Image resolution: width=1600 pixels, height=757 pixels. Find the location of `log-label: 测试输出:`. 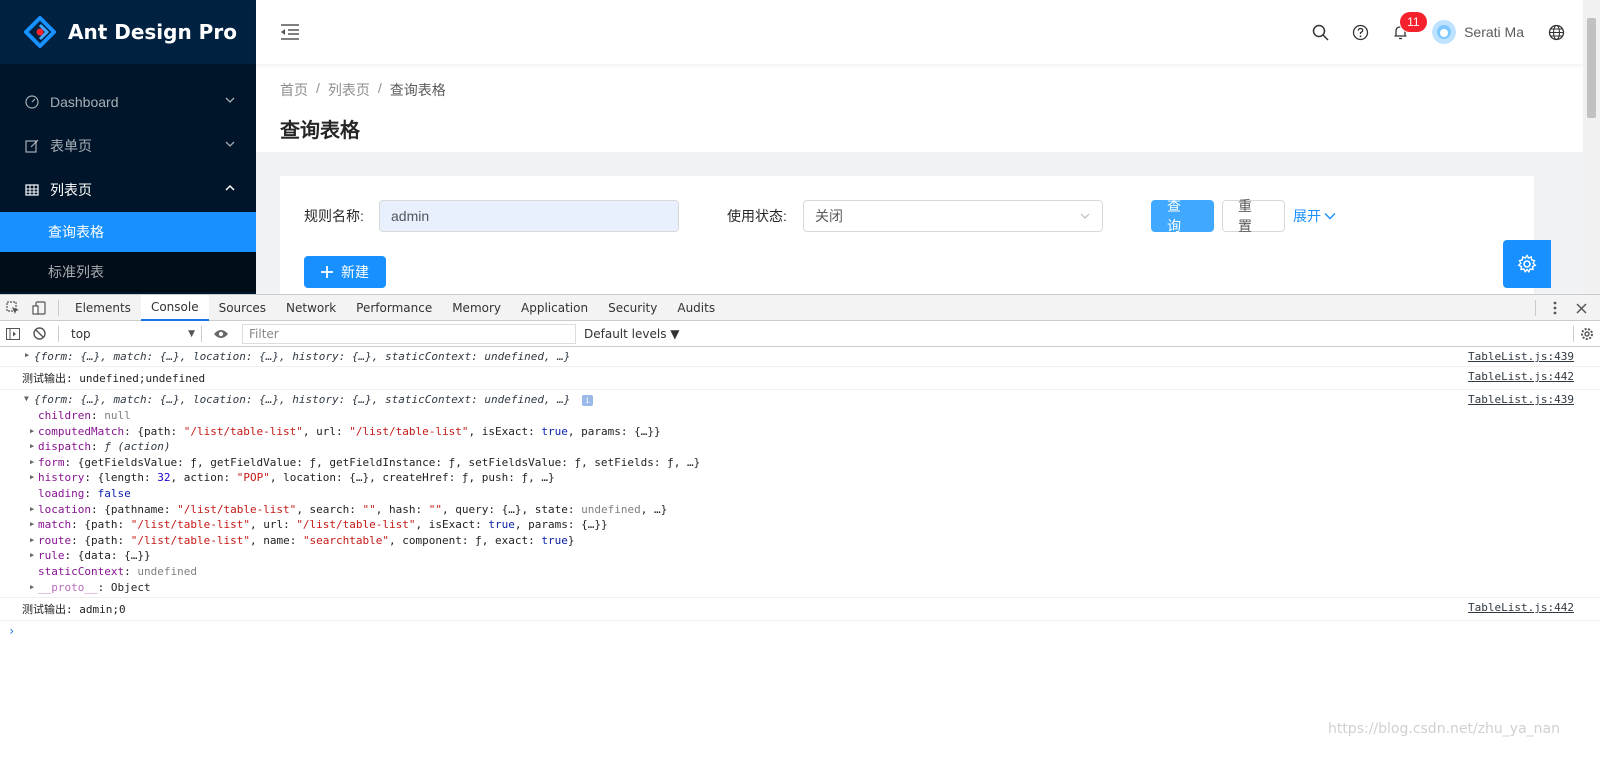

log-label: 测试输出: is located at coordinates (47, 610).